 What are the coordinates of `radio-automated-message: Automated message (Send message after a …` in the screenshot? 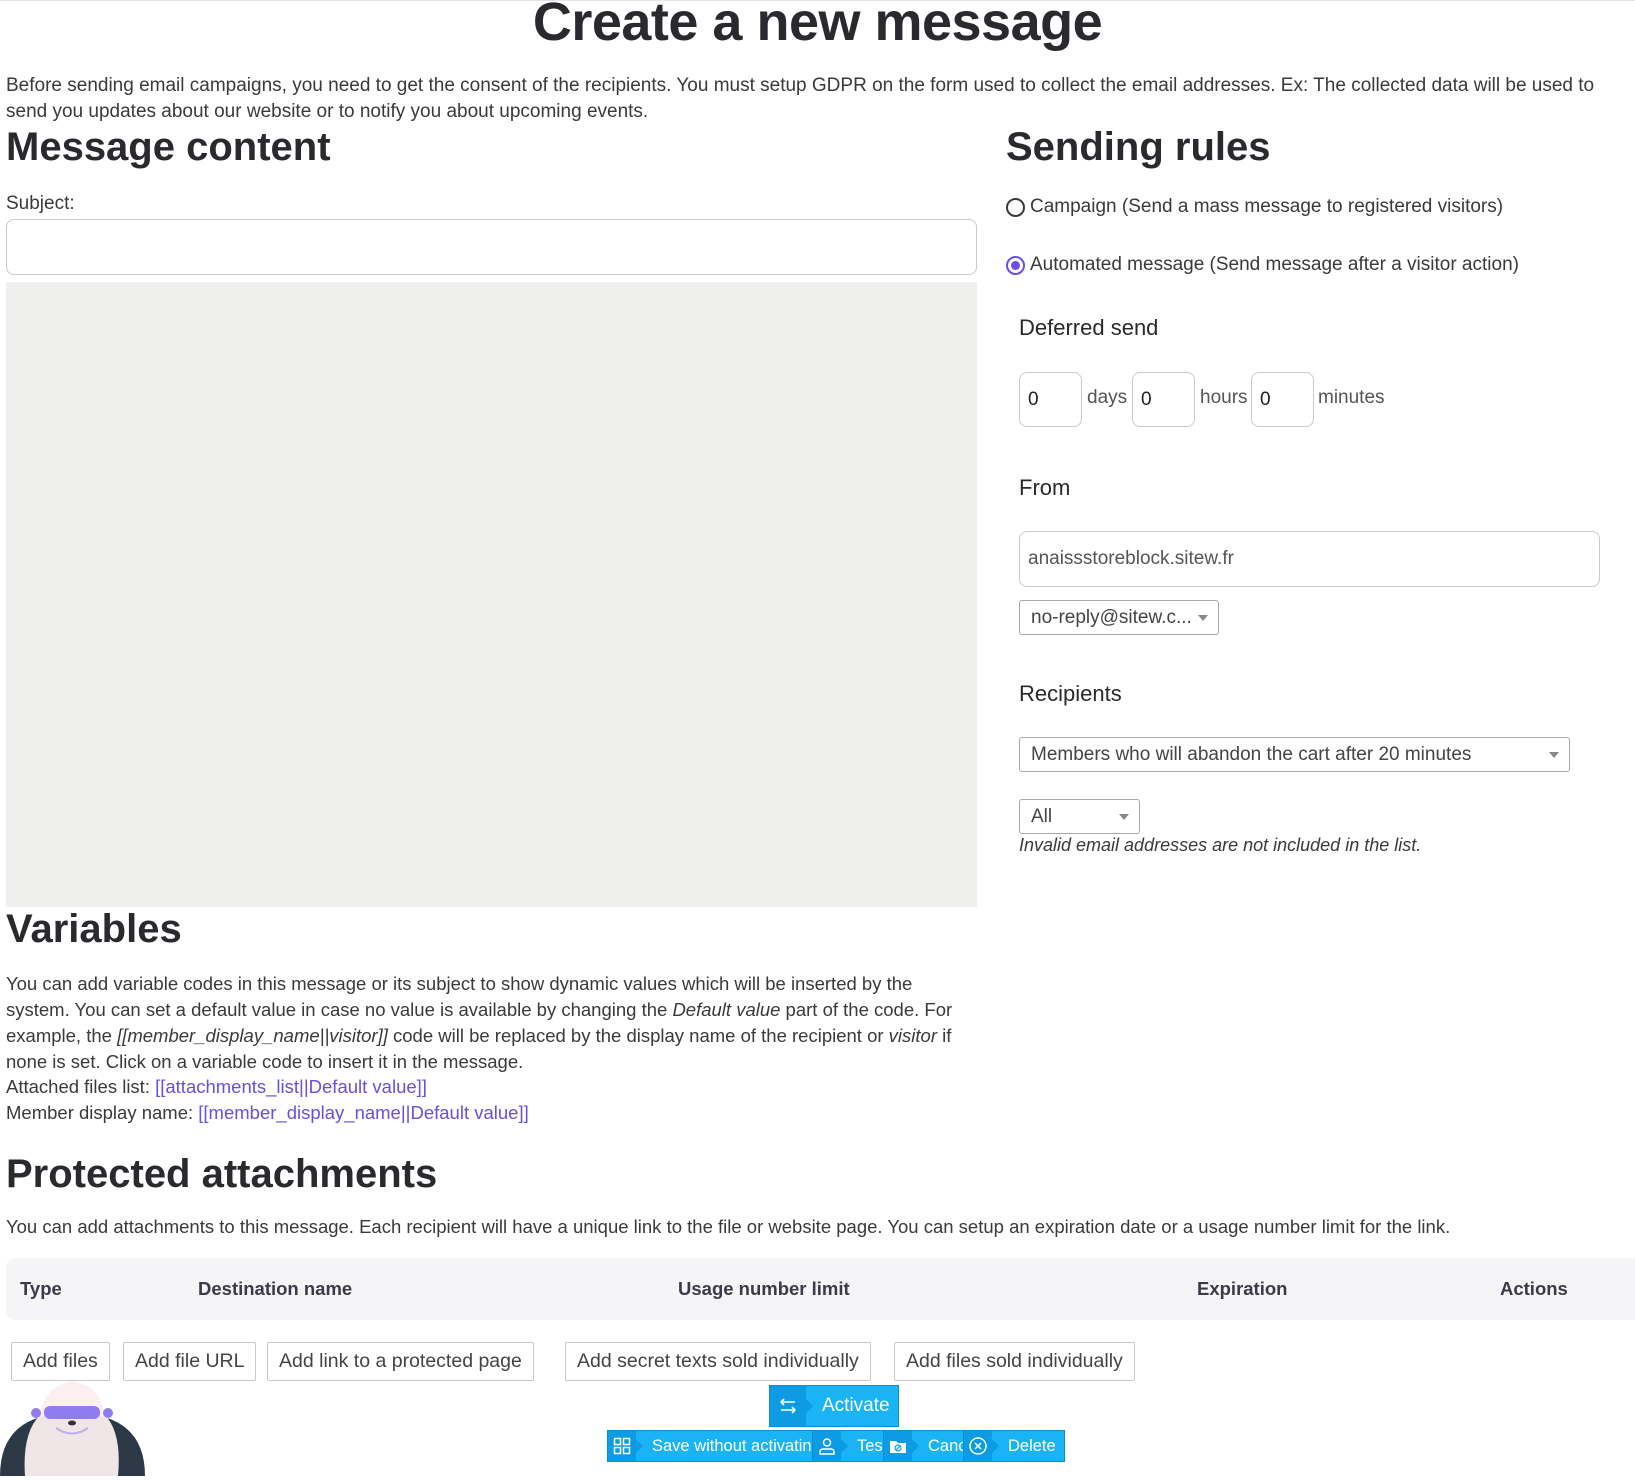 It's located at (1262, 265).